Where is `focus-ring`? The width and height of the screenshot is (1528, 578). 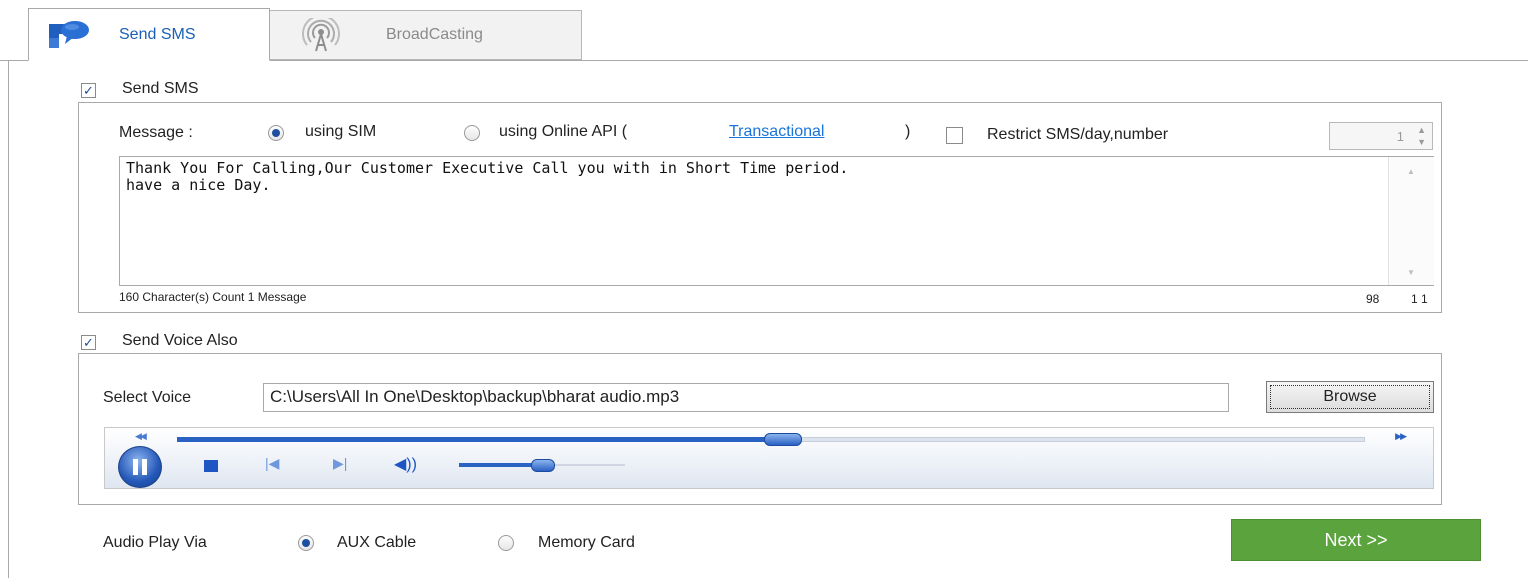
focus-ring is located at coordinates (1350, 397).